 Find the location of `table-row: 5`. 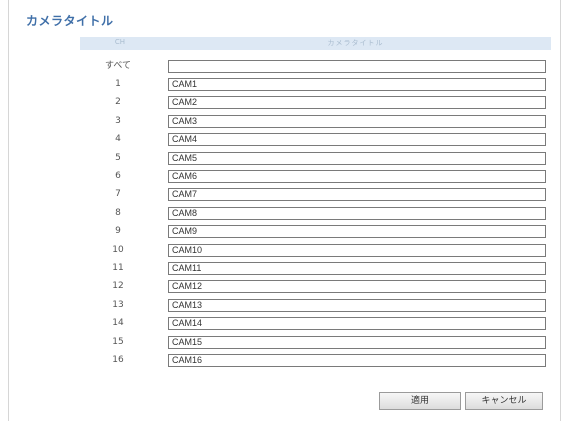

table-row: 5 is located at coordinates (315, 158).